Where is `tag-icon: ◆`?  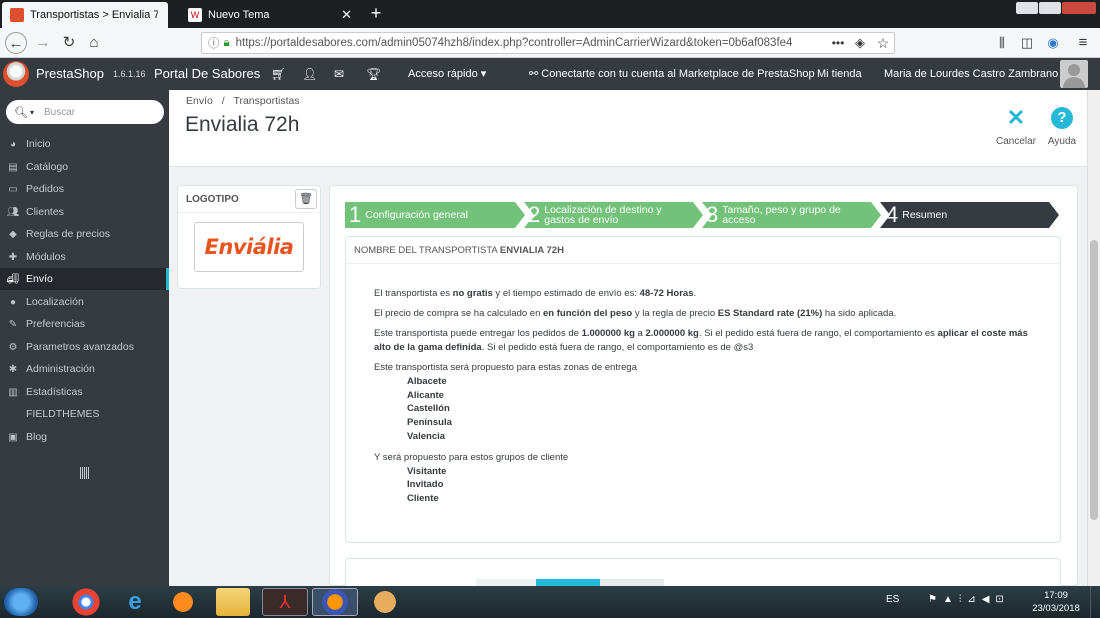
tag-icon: ◆ is located at coordinates (13, 234).